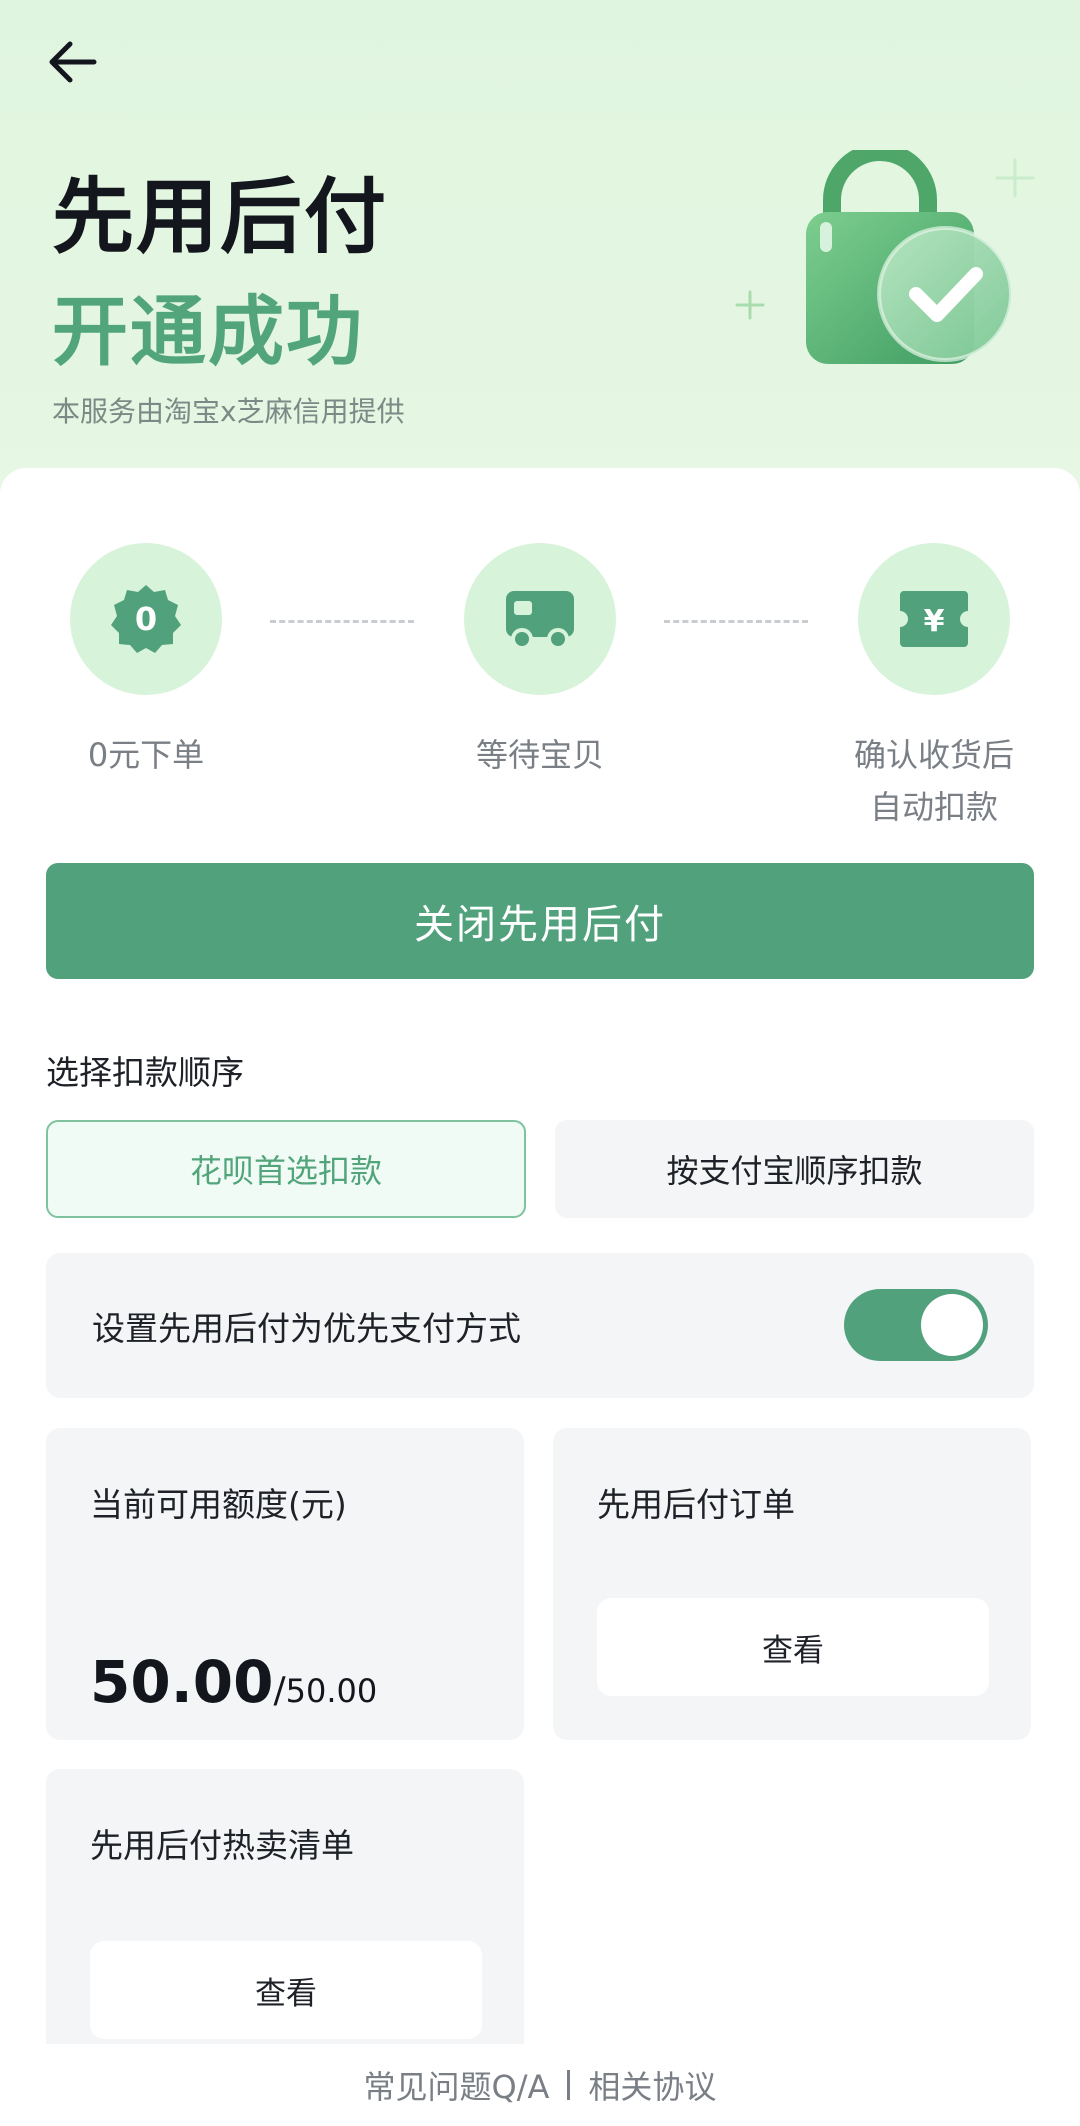  I want to click on view-orders-button: 查看, so click(793, 1647).